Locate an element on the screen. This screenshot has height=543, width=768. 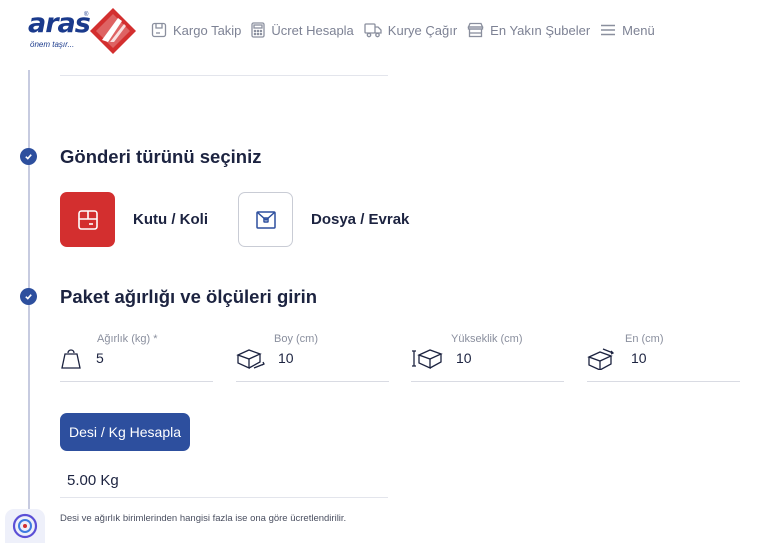
box-icon is located at coordinates (87, 219).